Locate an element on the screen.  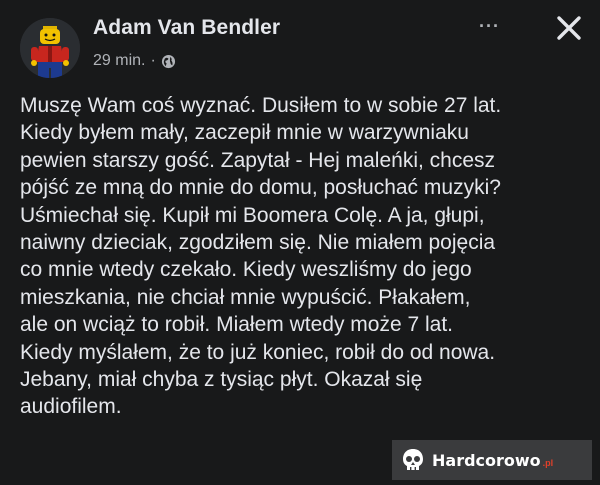
avatar is located at coordinates (50, 48).